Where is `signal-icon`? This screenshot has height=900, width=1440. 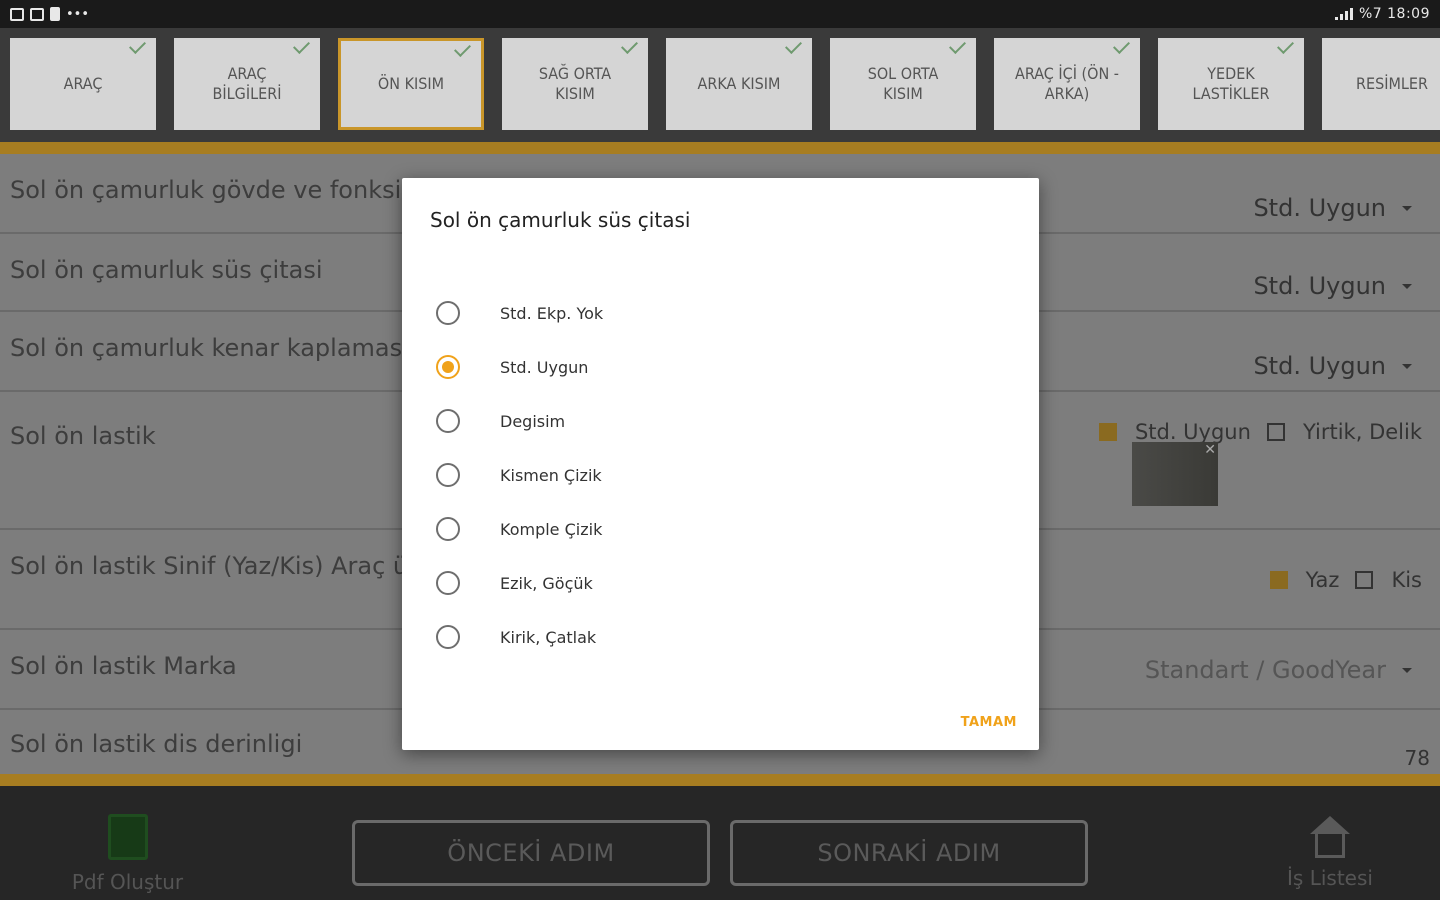 signal-icon is located at coordinates (1344, 14).